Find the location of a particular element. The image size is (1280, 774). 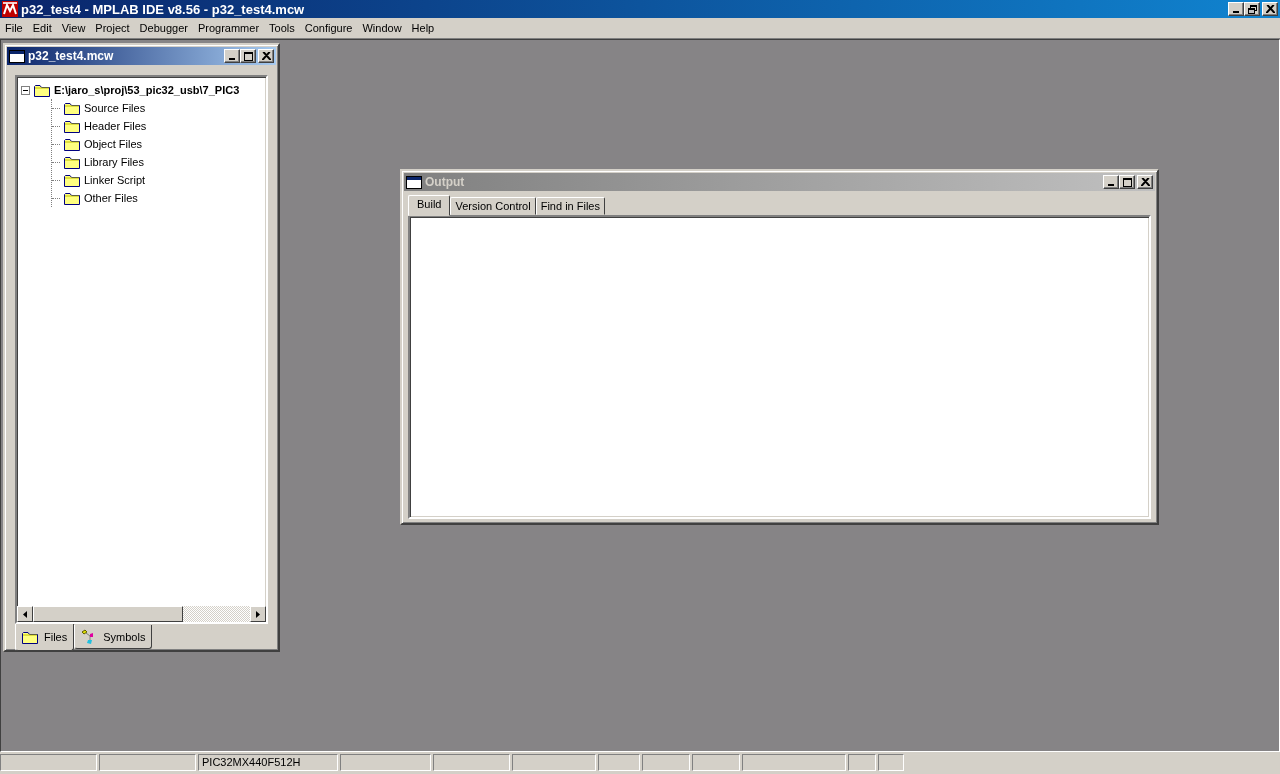

menu-item: Window is located at coordinates (382, 28).